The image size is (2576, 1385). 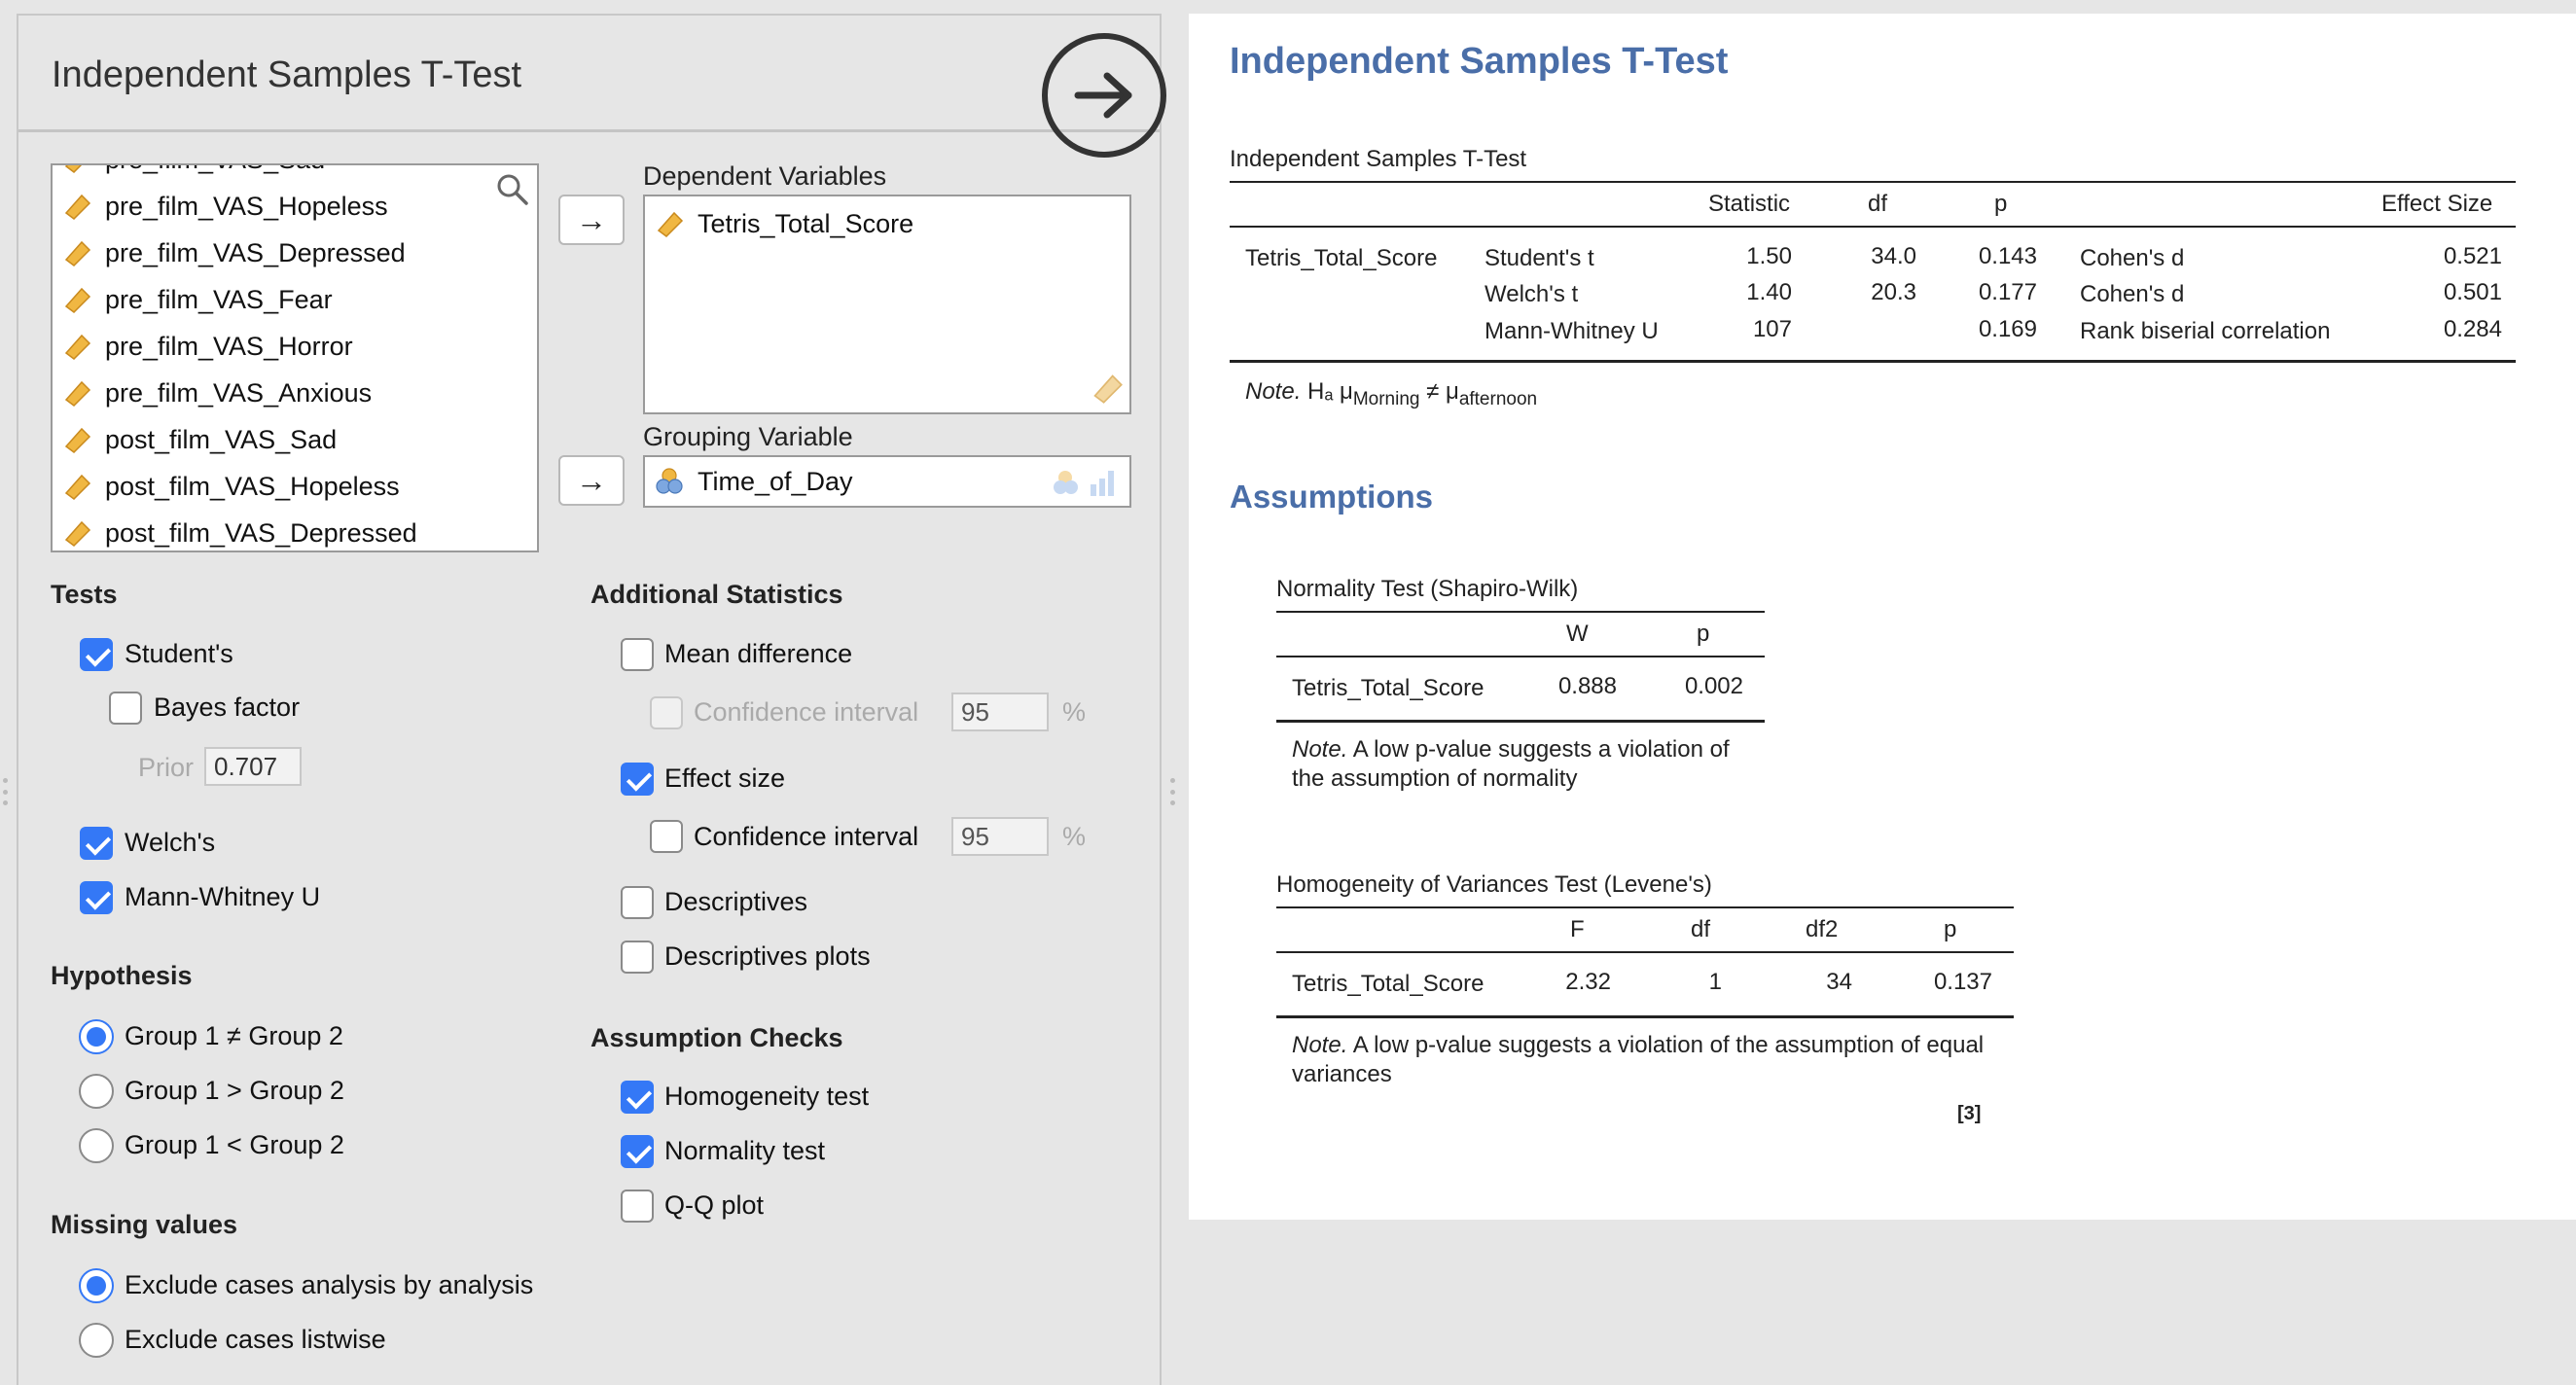 I want to click on move-to-grouping-button: →, so click(x=591, y=480).